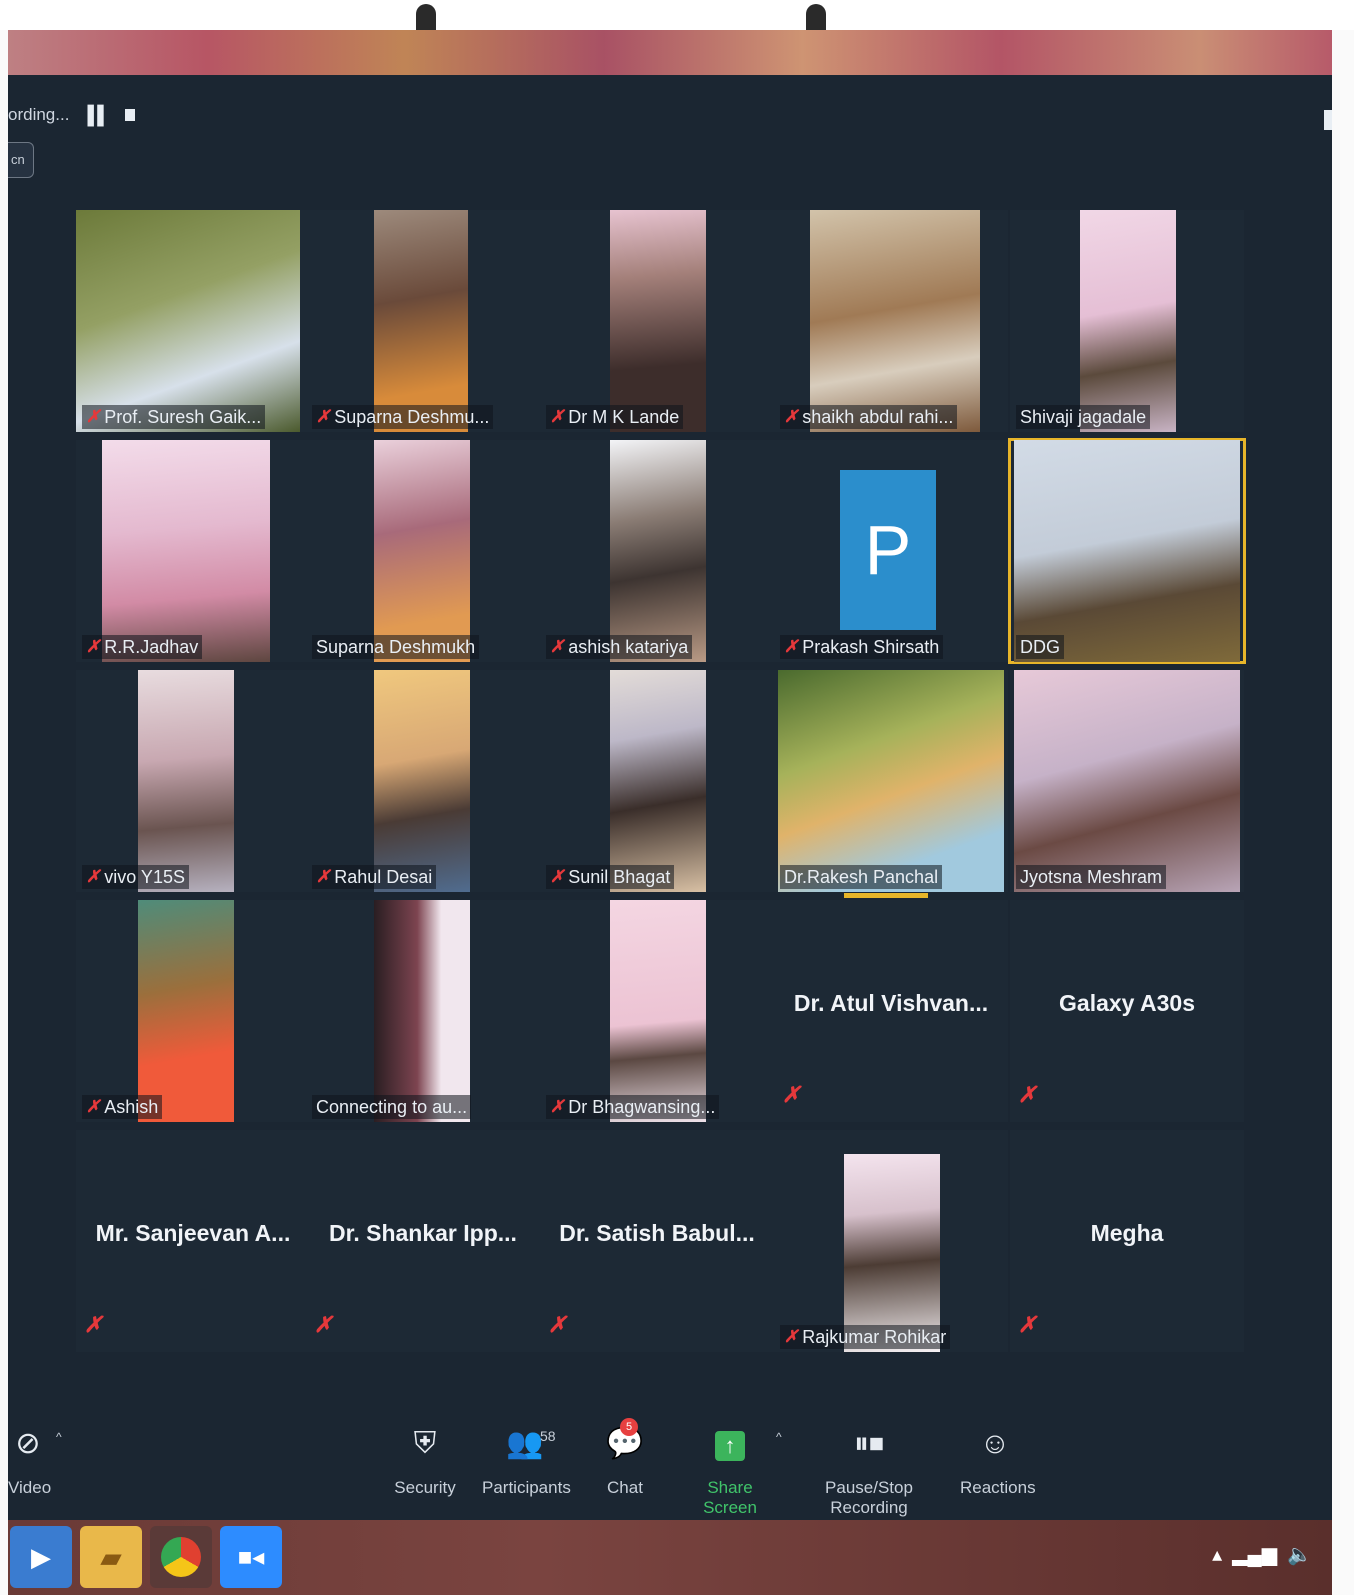 This screenshot has width=1354, height=1595. I want to click on participant-tile: ✗ Dr M K Lande, so click(657, 321).